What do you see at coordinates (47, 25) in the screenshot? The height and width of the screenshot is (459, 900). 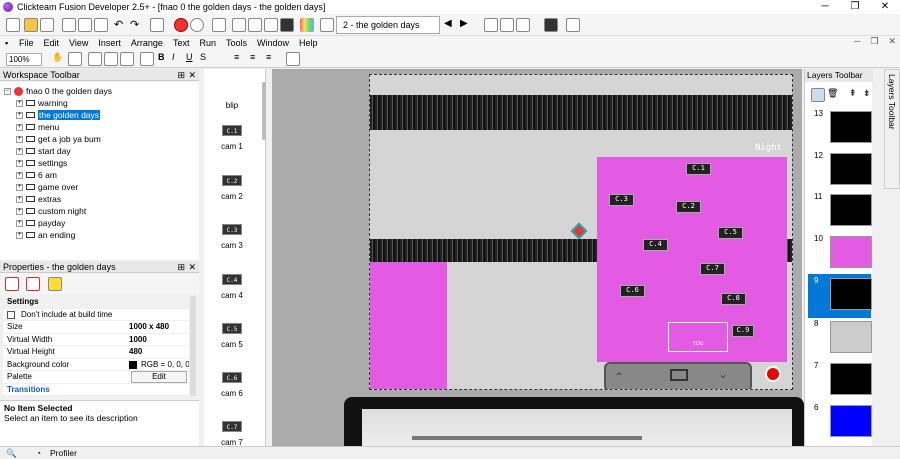 I see `save-icon` at bounding box center [47, 25].